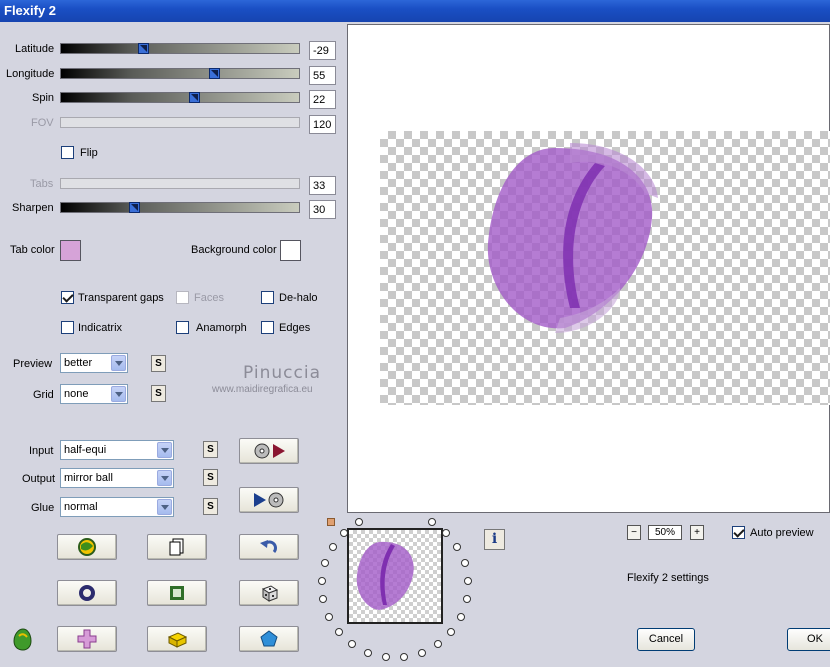 The height and width of the screenshot is (667, 830). Describe the element at coordinates (177, 639) in the screenshot. I see `block-button` at that location.